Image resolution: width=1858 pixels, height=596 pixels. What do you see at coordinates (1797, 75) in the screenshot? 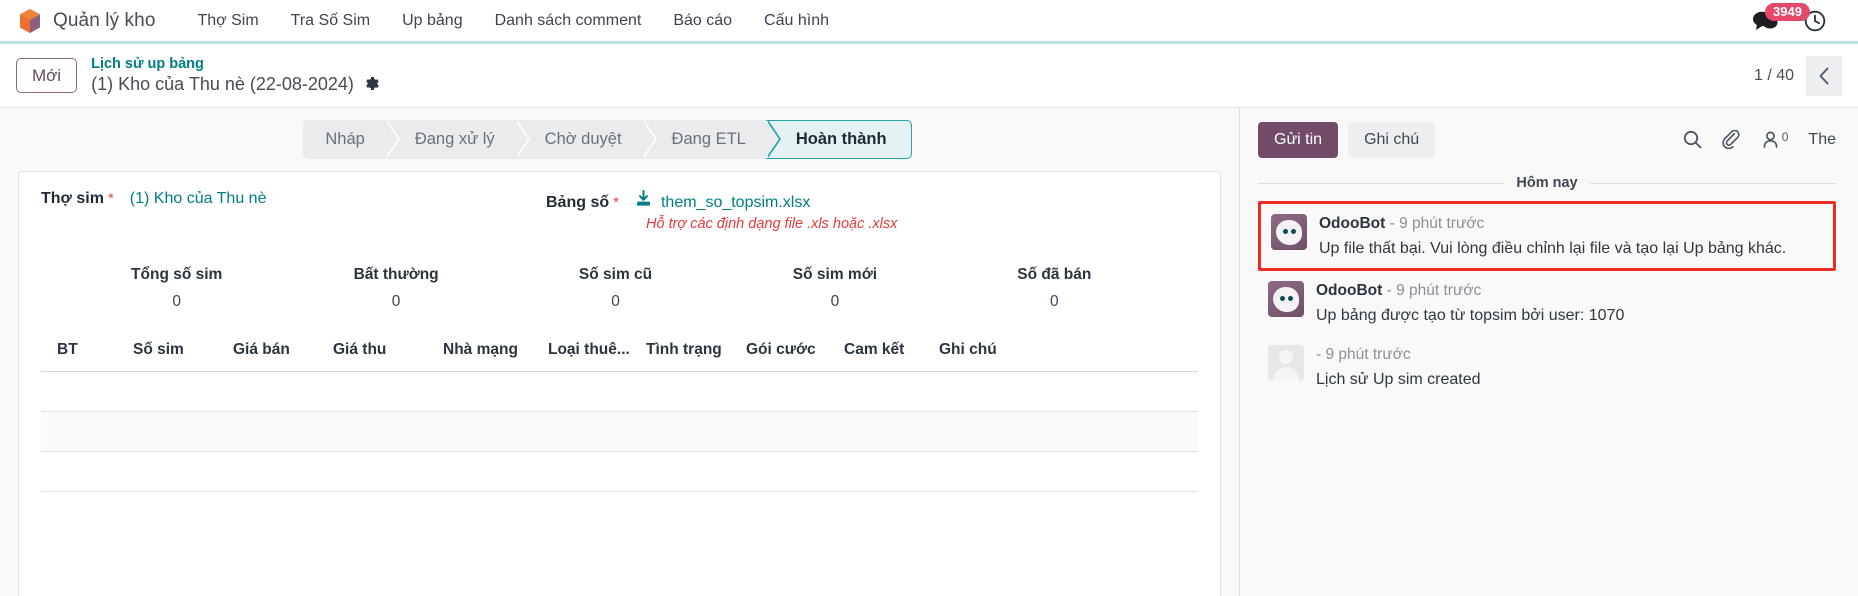
I see `pager: 1 / 40` at bounding box center [1797, 75].